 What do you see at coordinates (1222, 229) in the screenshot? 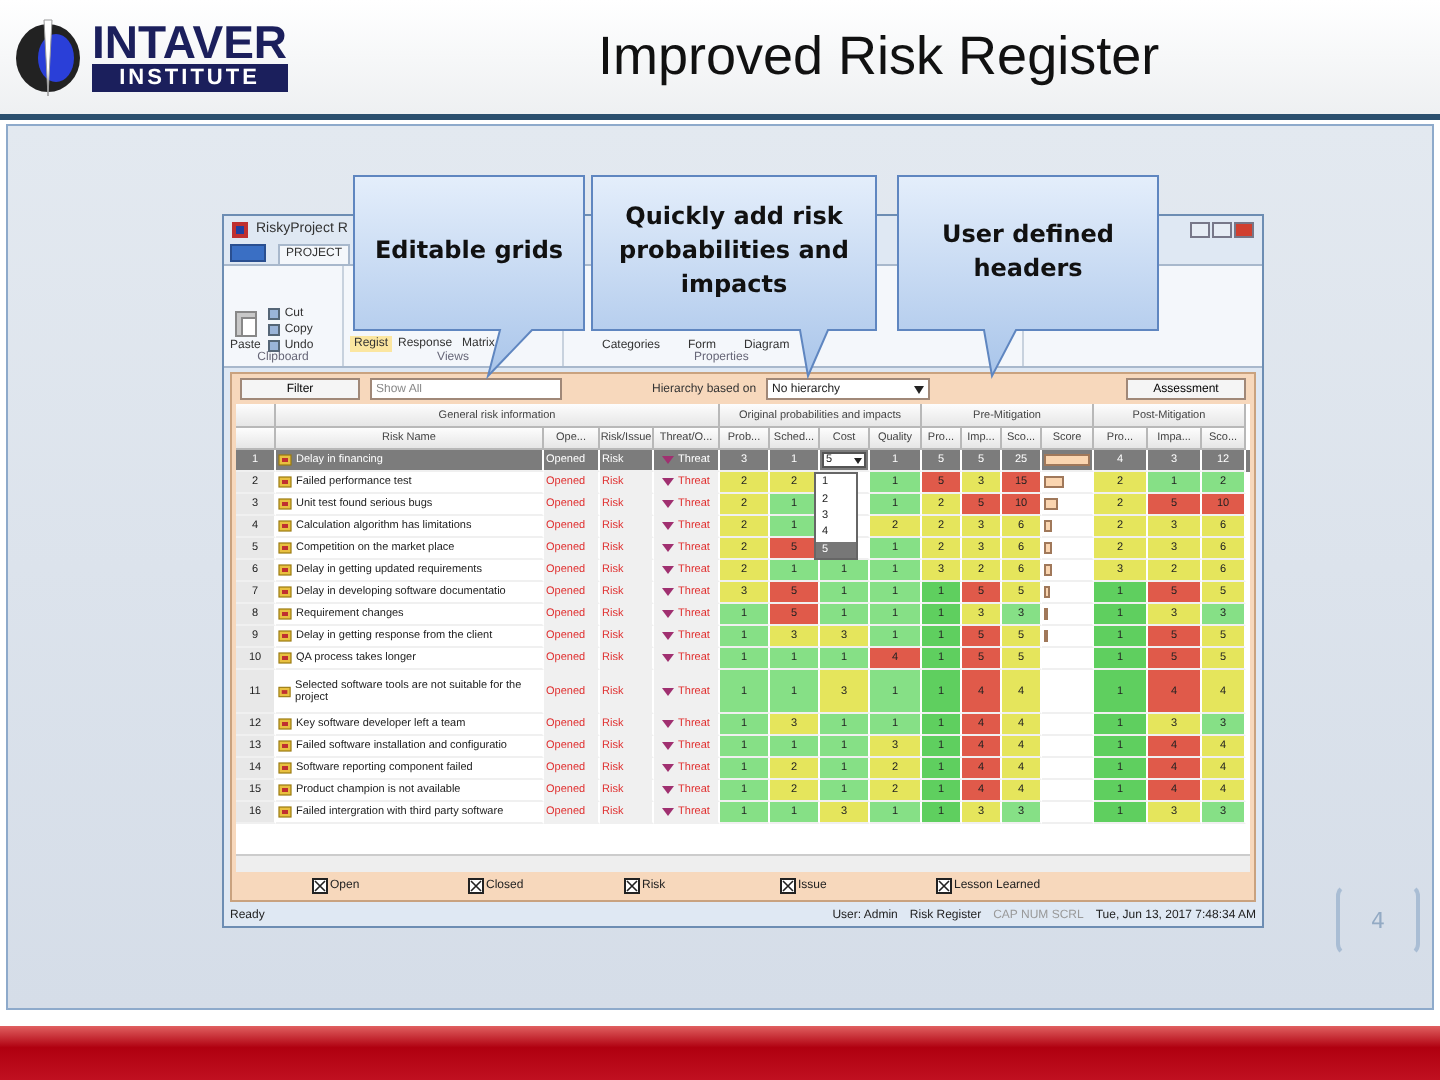
I see `maximize-button` at bounding box center [1222, 229].